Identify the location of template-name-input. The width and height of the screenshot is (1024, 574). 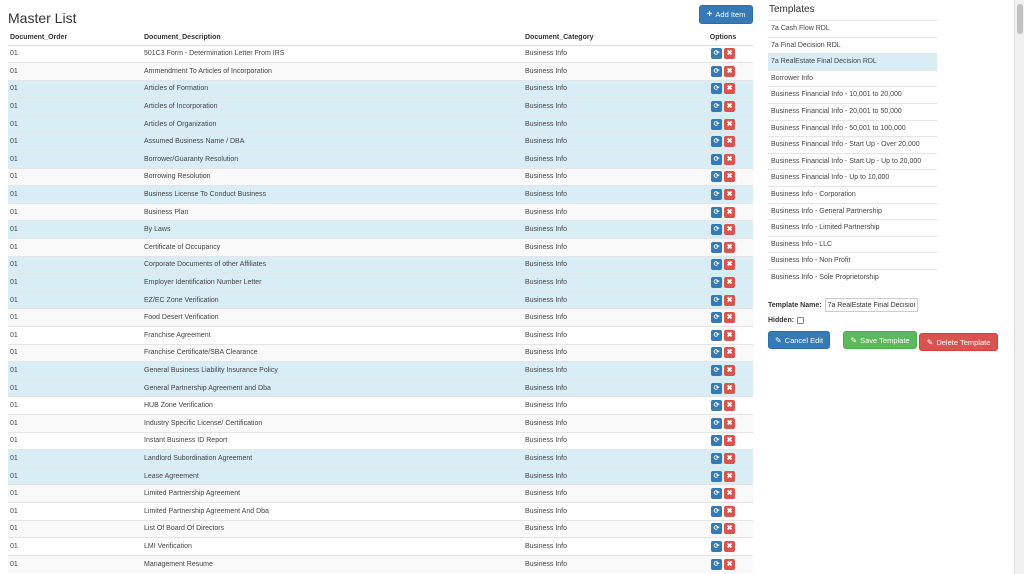
(871, 305).